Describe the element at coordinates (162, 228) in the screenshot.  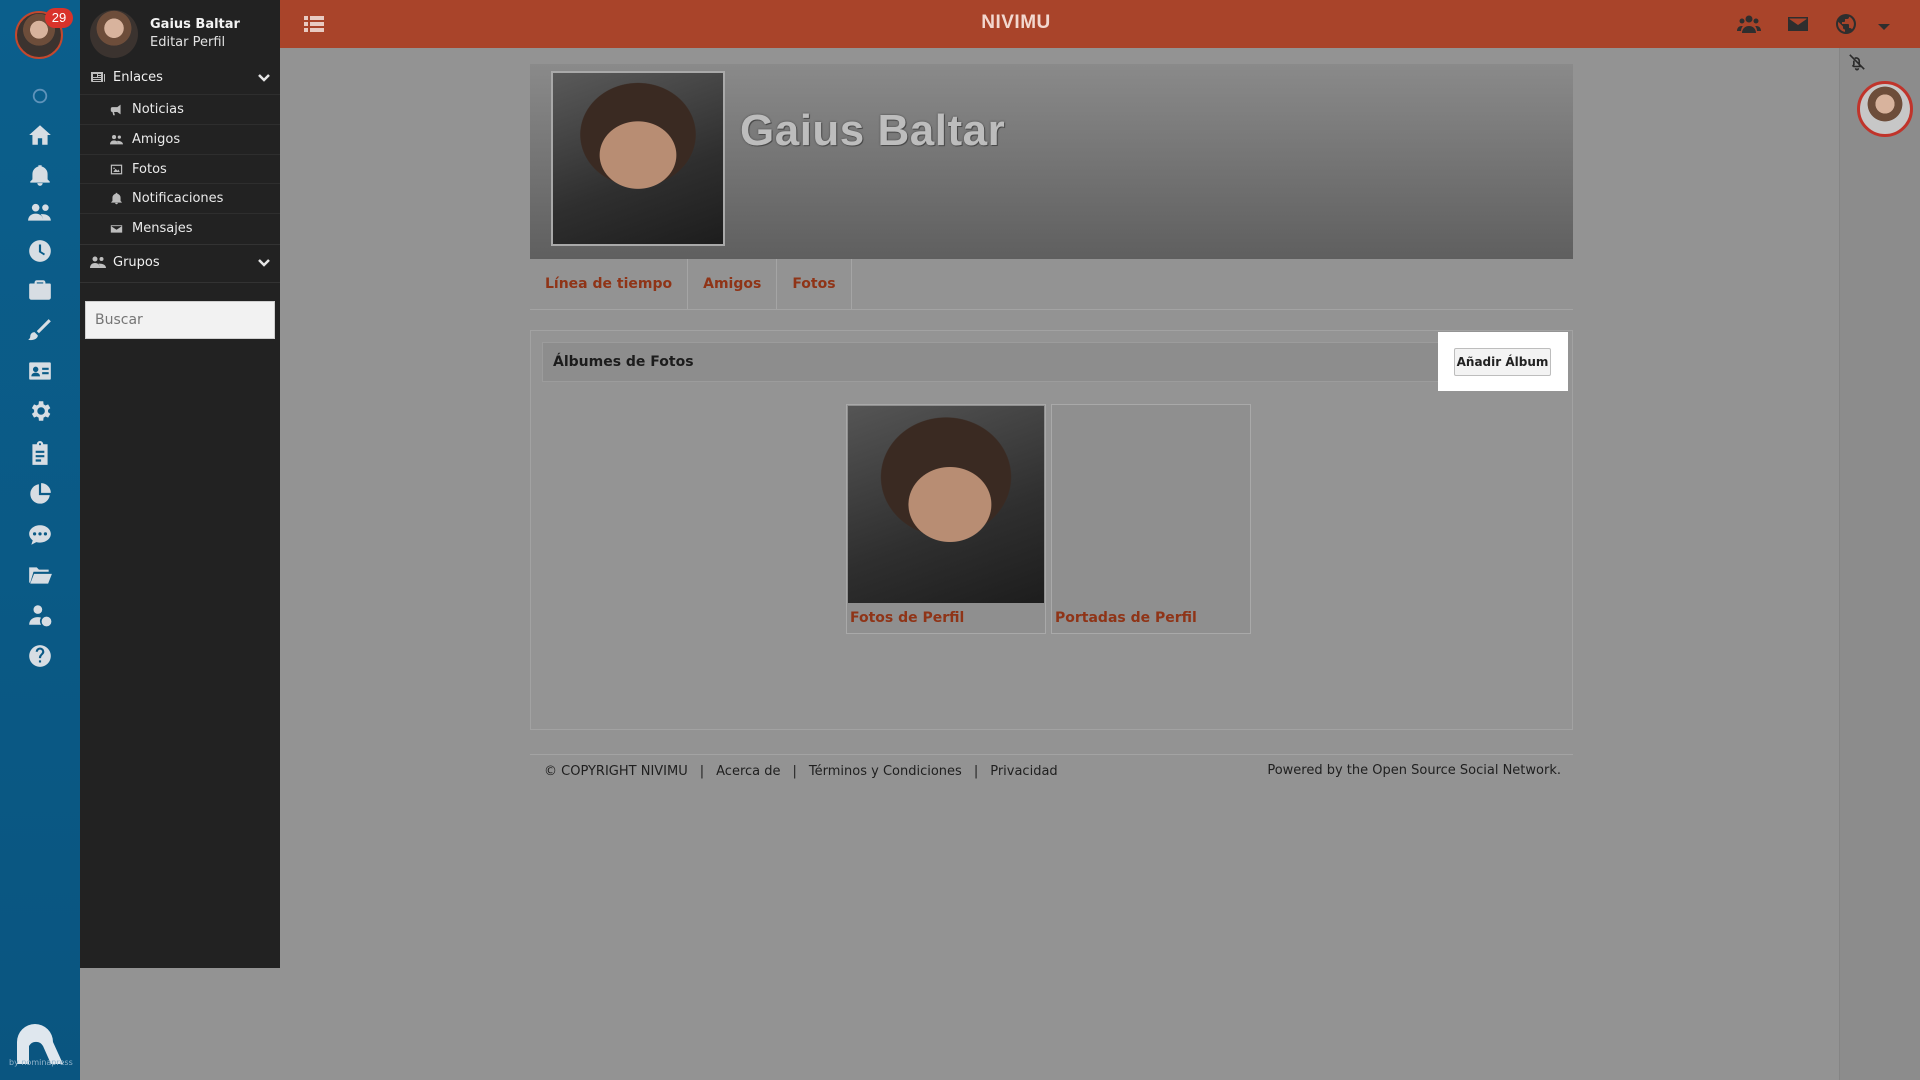
I see `sidebar-item-label: Mensajes` at that location.